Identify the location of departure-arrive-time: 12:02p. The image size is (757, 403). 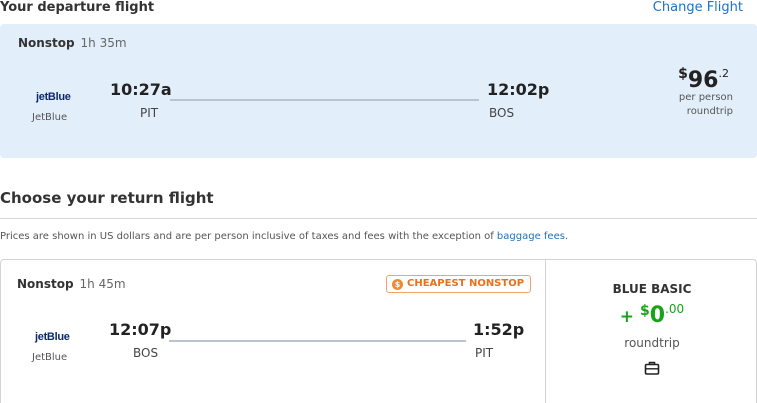
(518, 89).